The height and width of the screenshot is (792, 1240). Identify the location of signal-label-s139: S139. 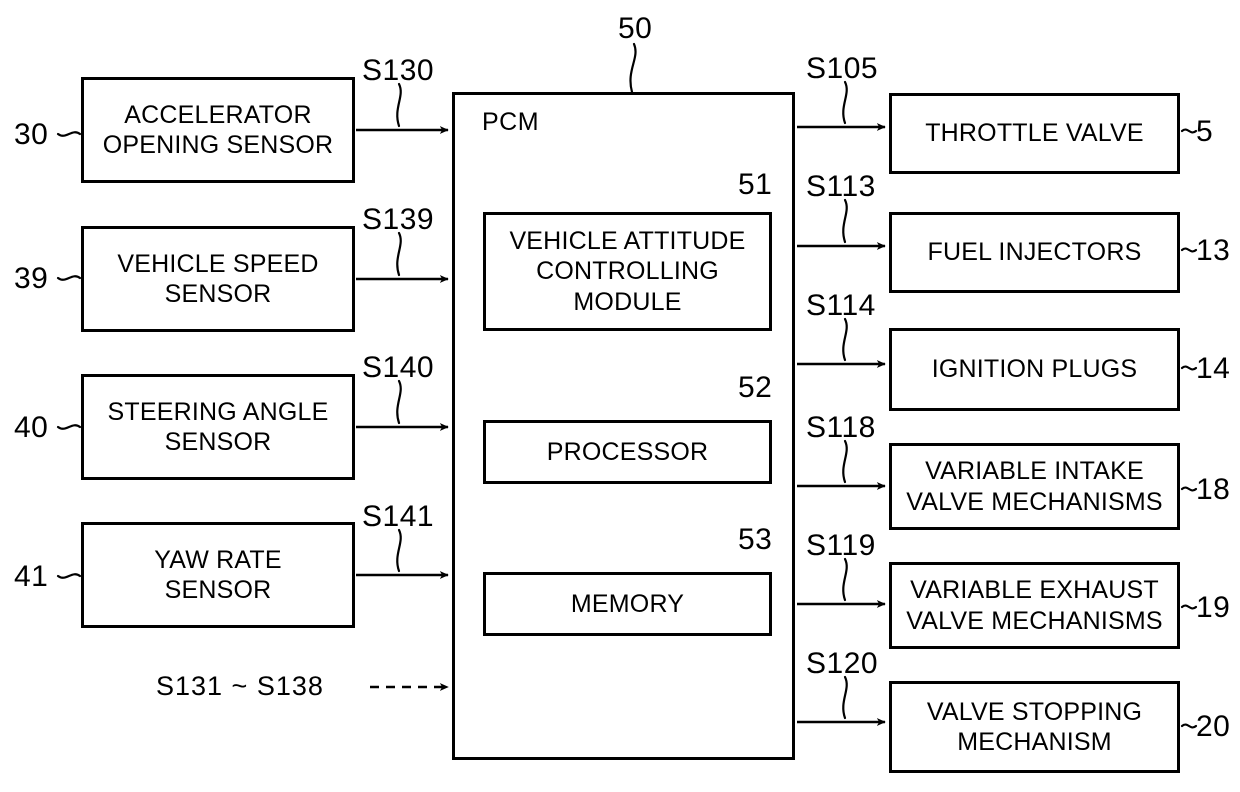
(398, 220).